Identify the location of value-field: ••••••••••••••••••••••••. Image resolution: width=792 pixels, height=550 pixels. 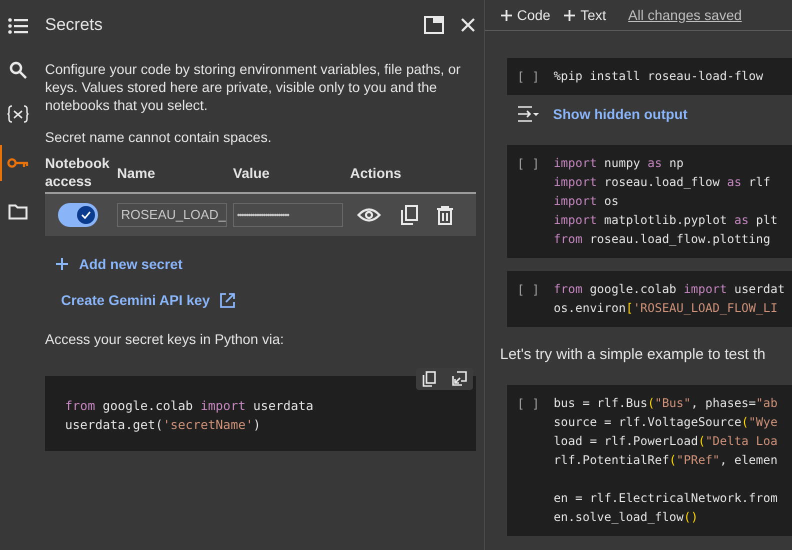
(288, 215).